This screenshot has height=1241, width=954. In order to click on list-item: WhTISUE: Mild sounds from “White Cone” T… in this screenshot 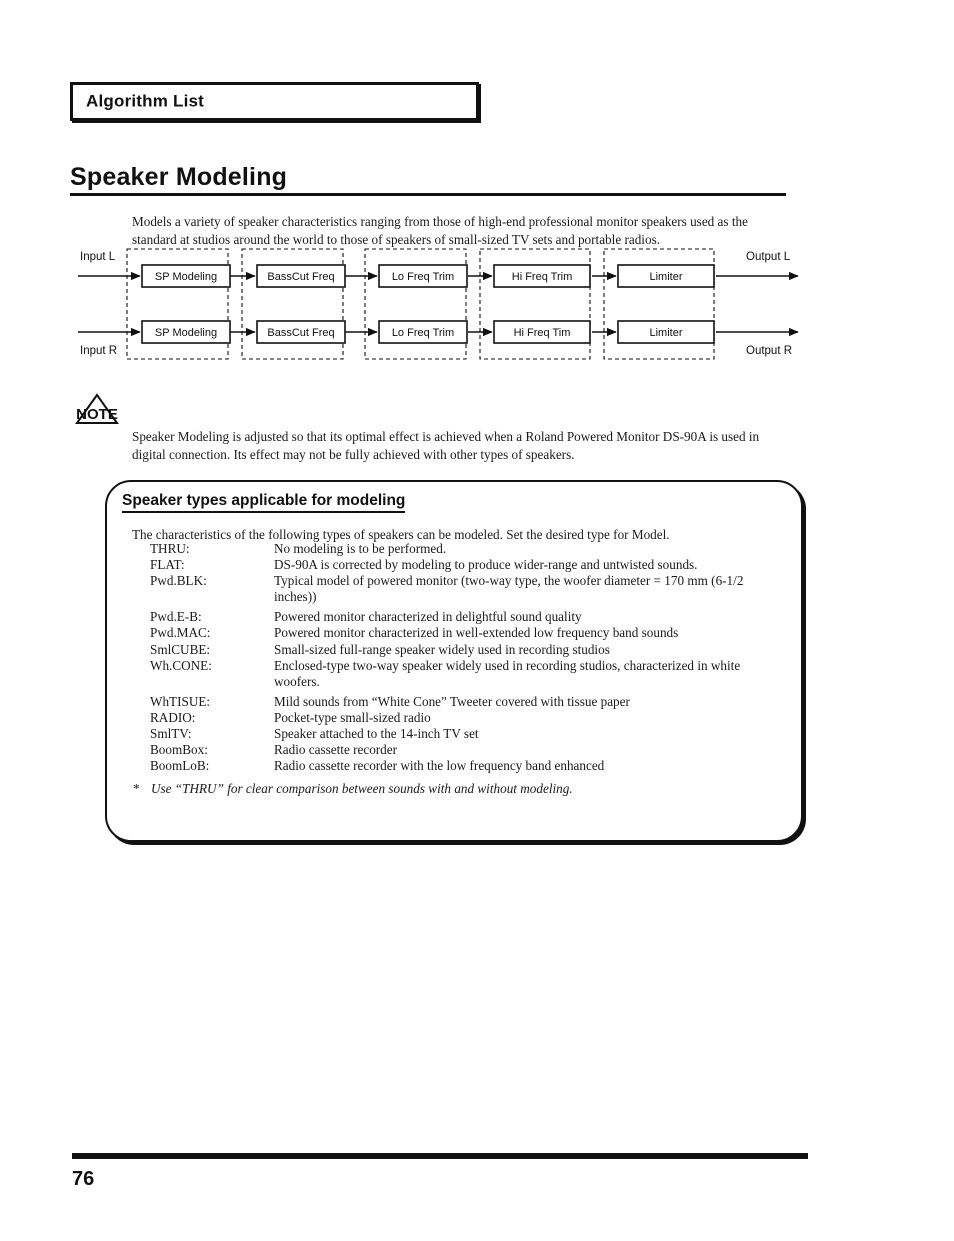, I will do `click(462, 702)`.